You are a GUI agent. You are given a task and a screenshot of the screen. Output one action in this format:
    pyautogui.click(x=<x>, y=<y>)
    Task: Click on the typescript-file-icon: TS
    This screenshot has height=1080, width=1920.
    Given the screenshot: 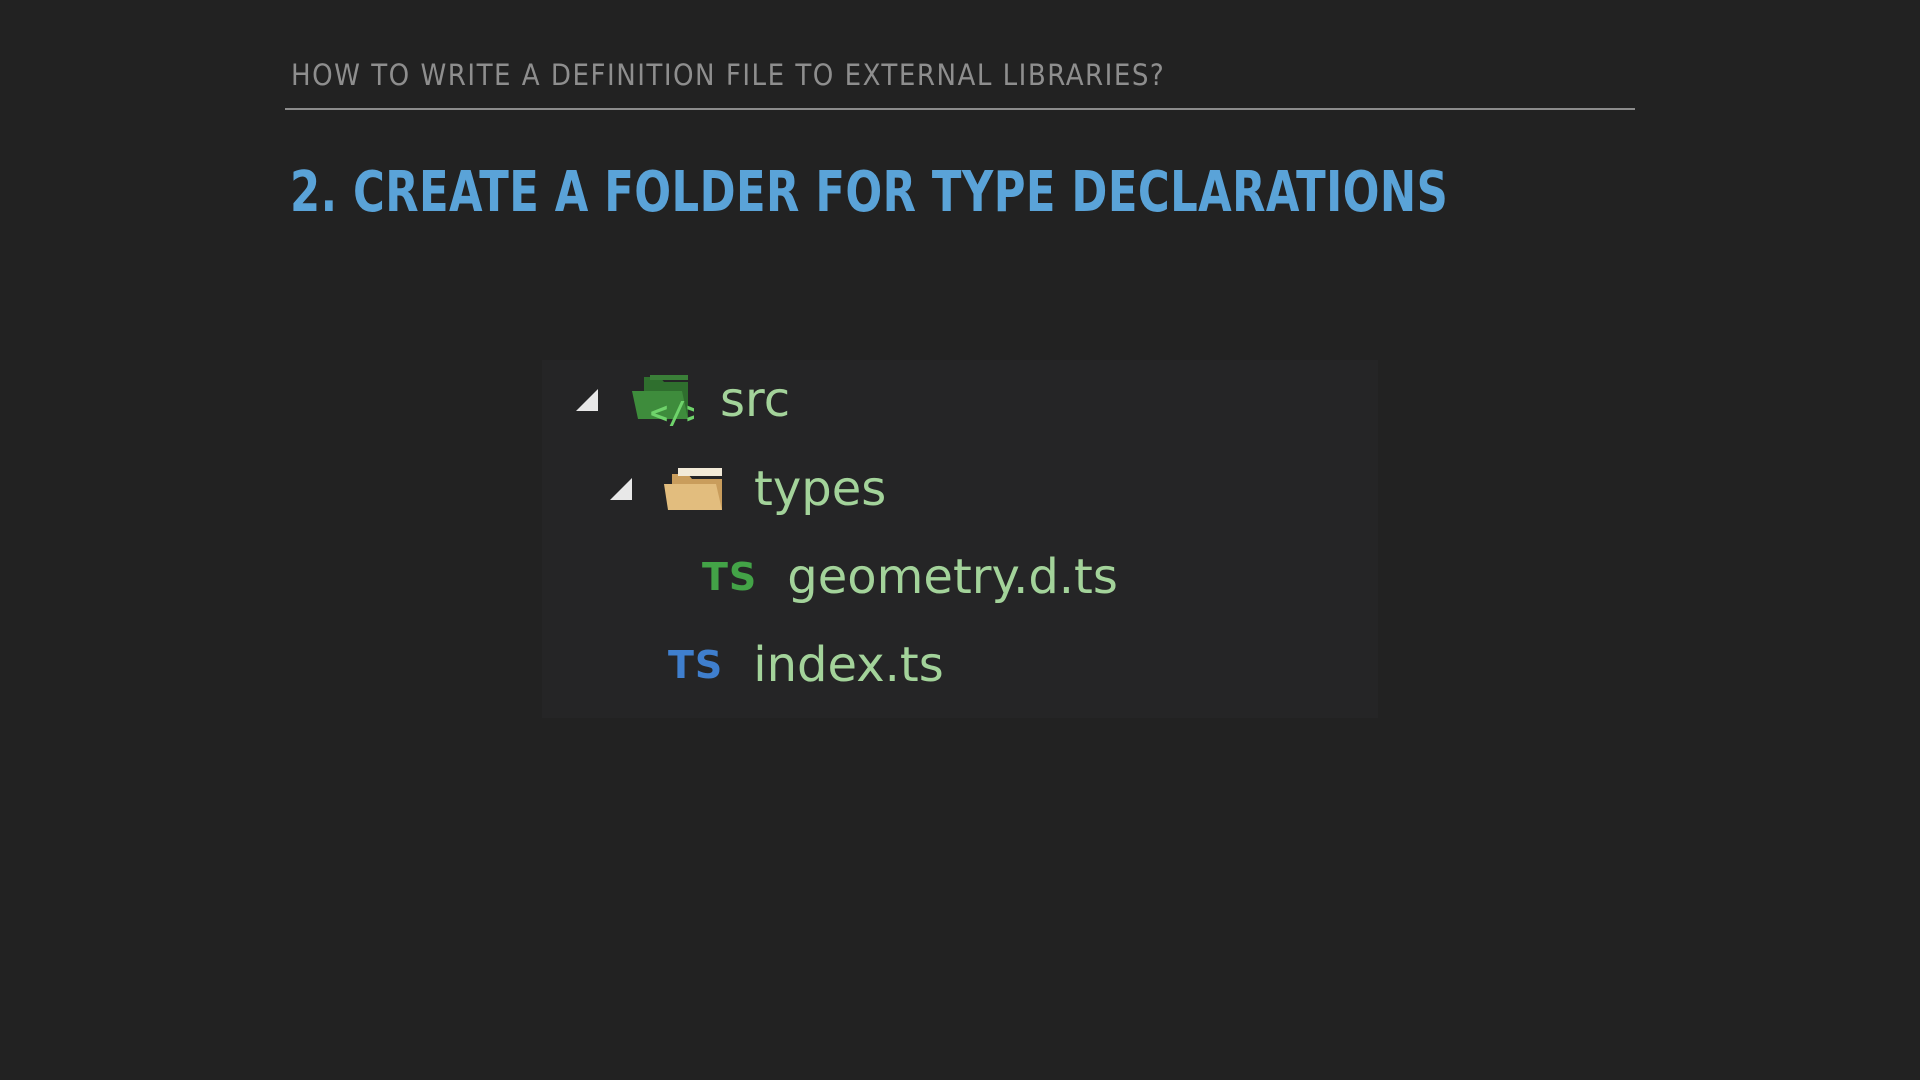 What is the action you would take?
    pyautogui.click(x=696, y=665)
    